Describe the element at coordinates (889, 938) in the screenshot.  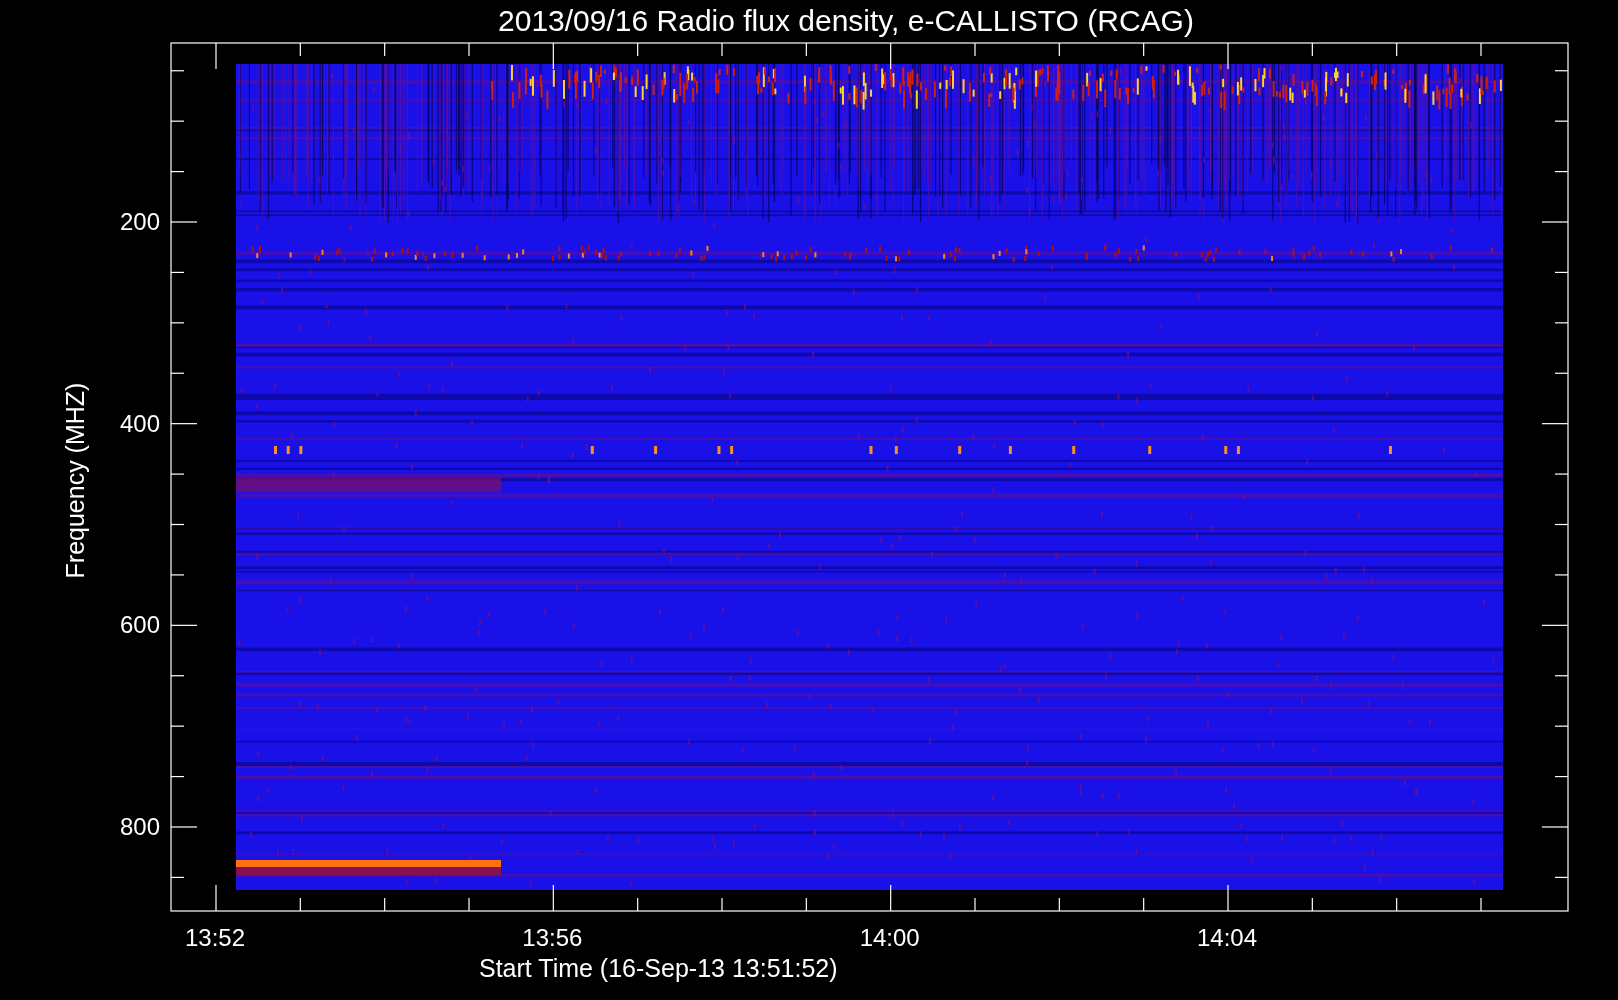
I see `x-tick-label: 14:00` at that location.